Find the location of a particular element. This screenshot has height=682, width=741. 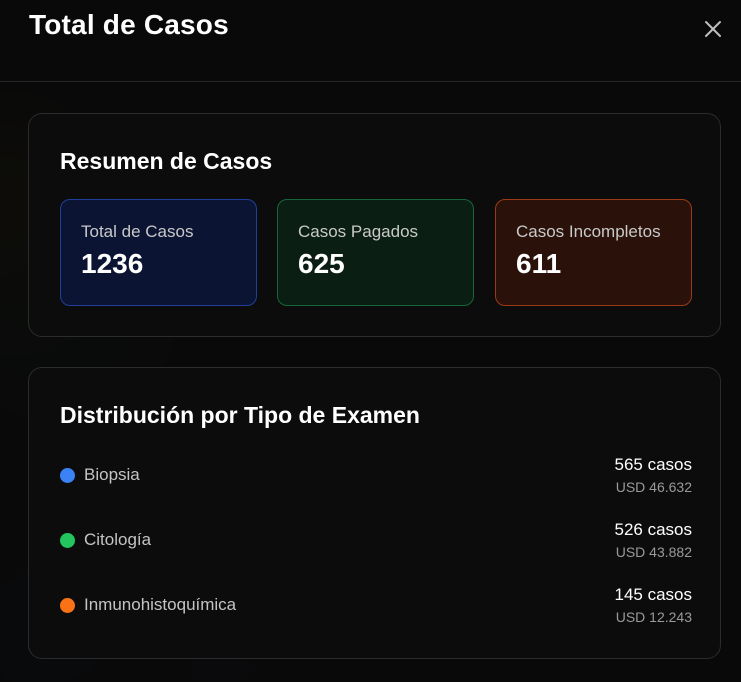

exam-name: Citología is located at coordinates (118, 539).